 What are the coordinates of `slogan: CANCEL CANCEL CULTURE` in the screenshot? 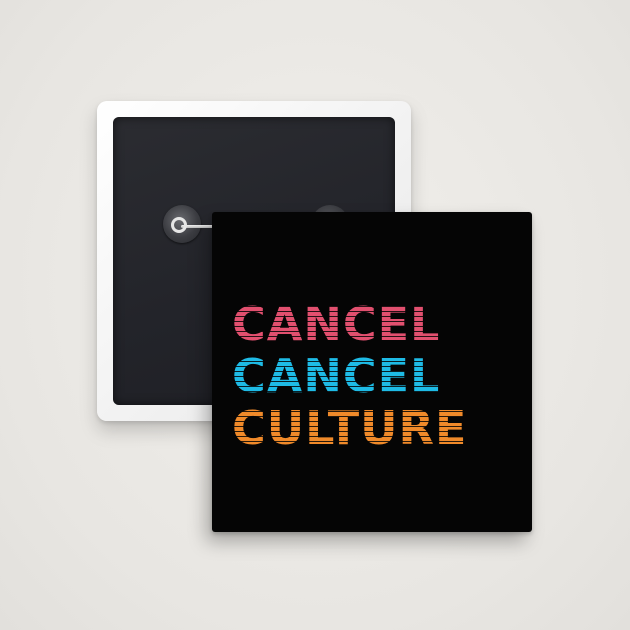 It's located at (374, 376).